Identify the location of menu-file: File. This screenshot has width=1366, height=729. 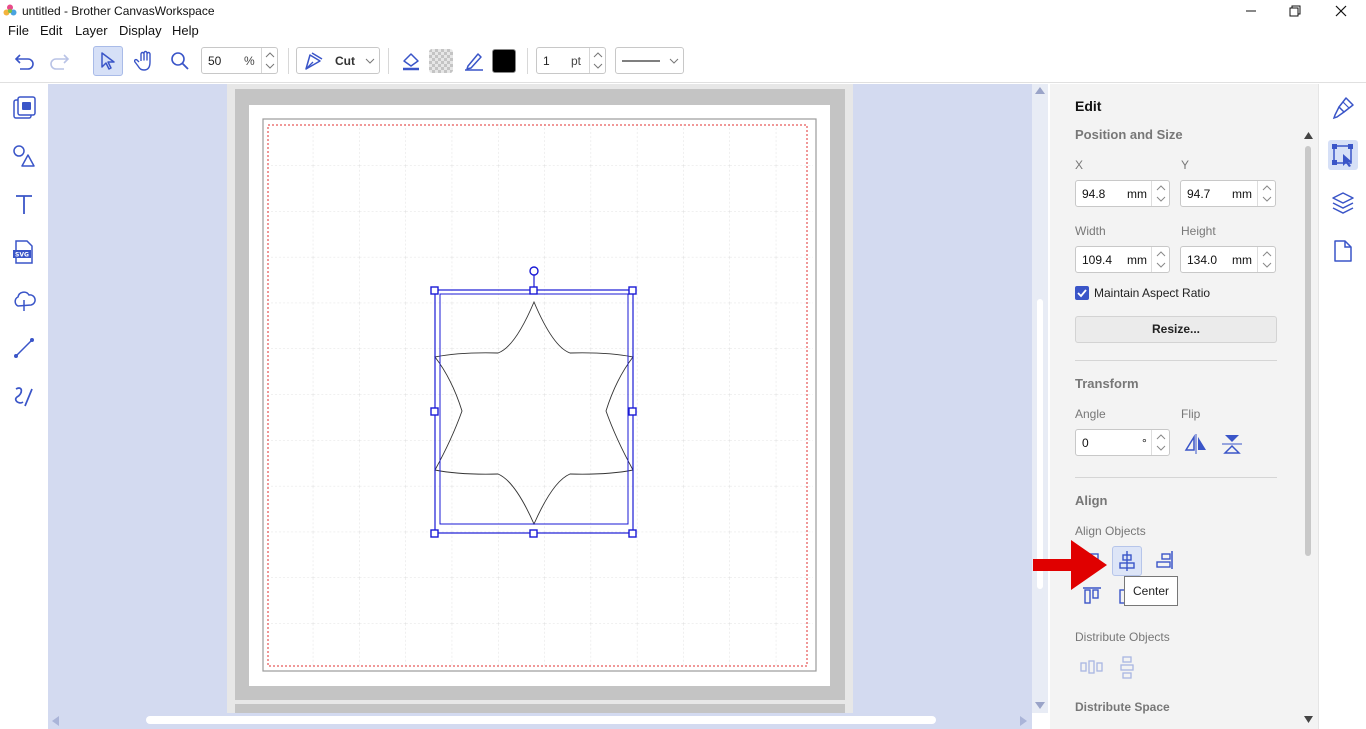
(18, 30).